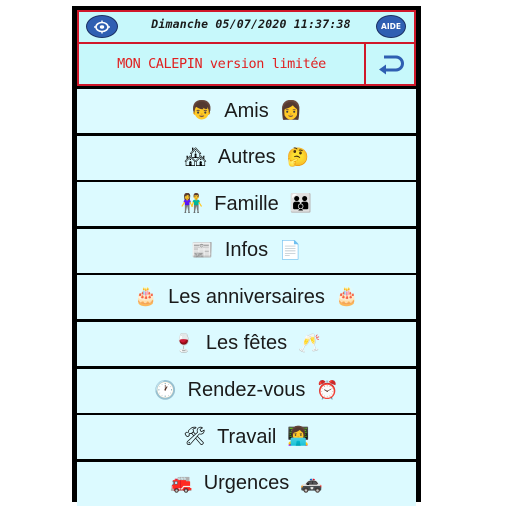 This screenshot has width=511, height=512. What do you see at coordinates (195, 157) in the screenshot?
I see `houses-icon: 🏘` at bounding box center [195, 157].